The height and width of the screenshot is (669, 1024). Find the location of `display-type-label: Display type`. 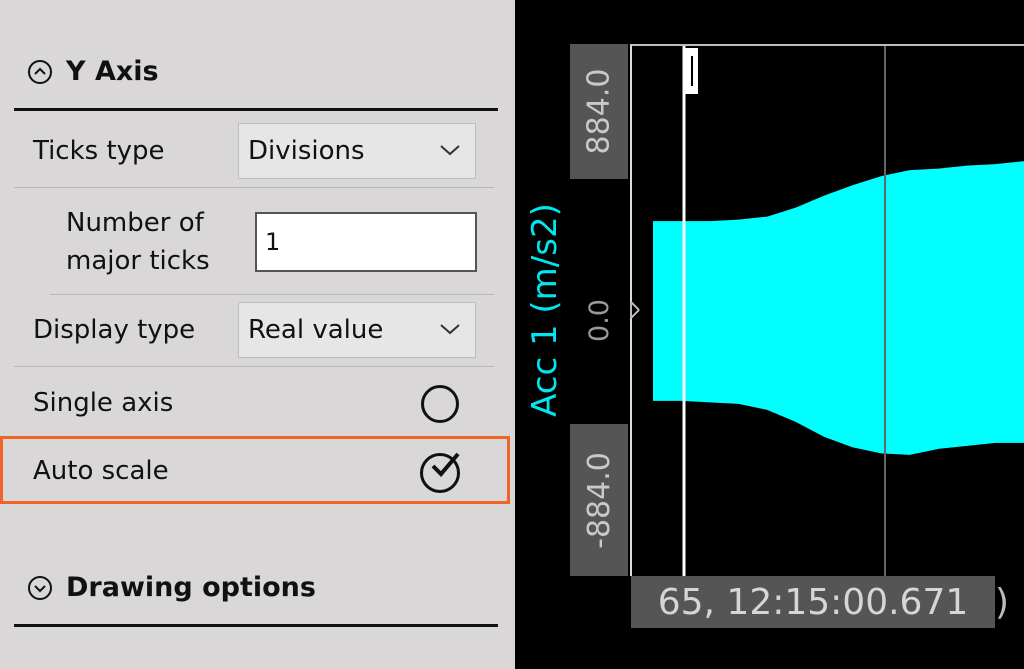

display-type-label: Display type is located at coordinates (114, 330).